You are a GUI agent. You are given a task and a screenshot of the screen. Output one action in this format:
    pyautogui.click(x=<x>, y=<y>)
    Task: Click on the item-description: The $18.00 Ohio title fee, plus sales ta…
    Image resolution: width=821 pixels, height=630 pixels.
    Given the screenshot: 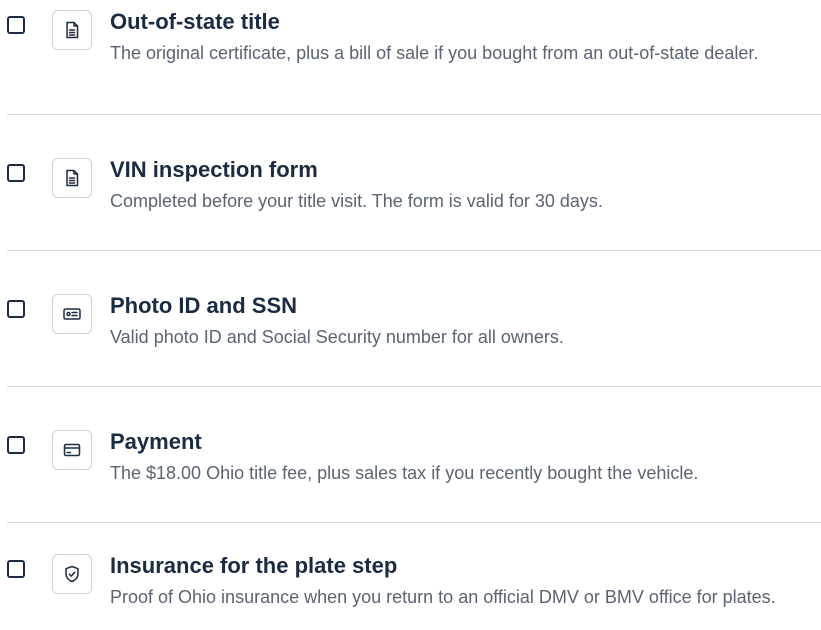 What is the action you would take?
    pyautogui.click(x=404, y=473)
    